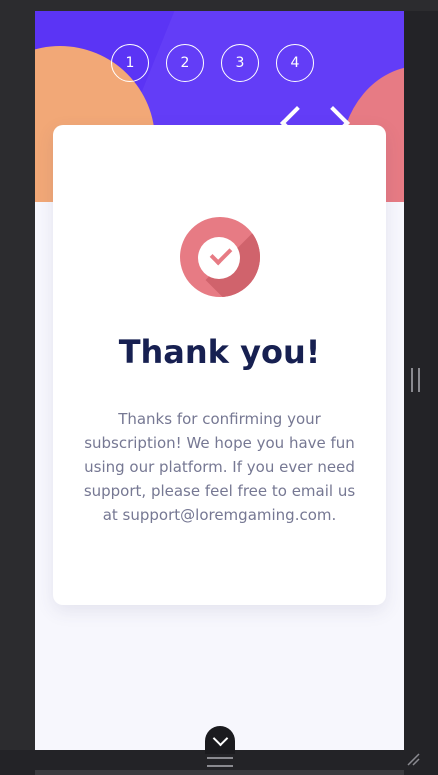 This screenshot has height=775, width=438. Describe the element at coordinates (219, 772) in the screenshot. I see `window-frame-bottom-edge` at that location.